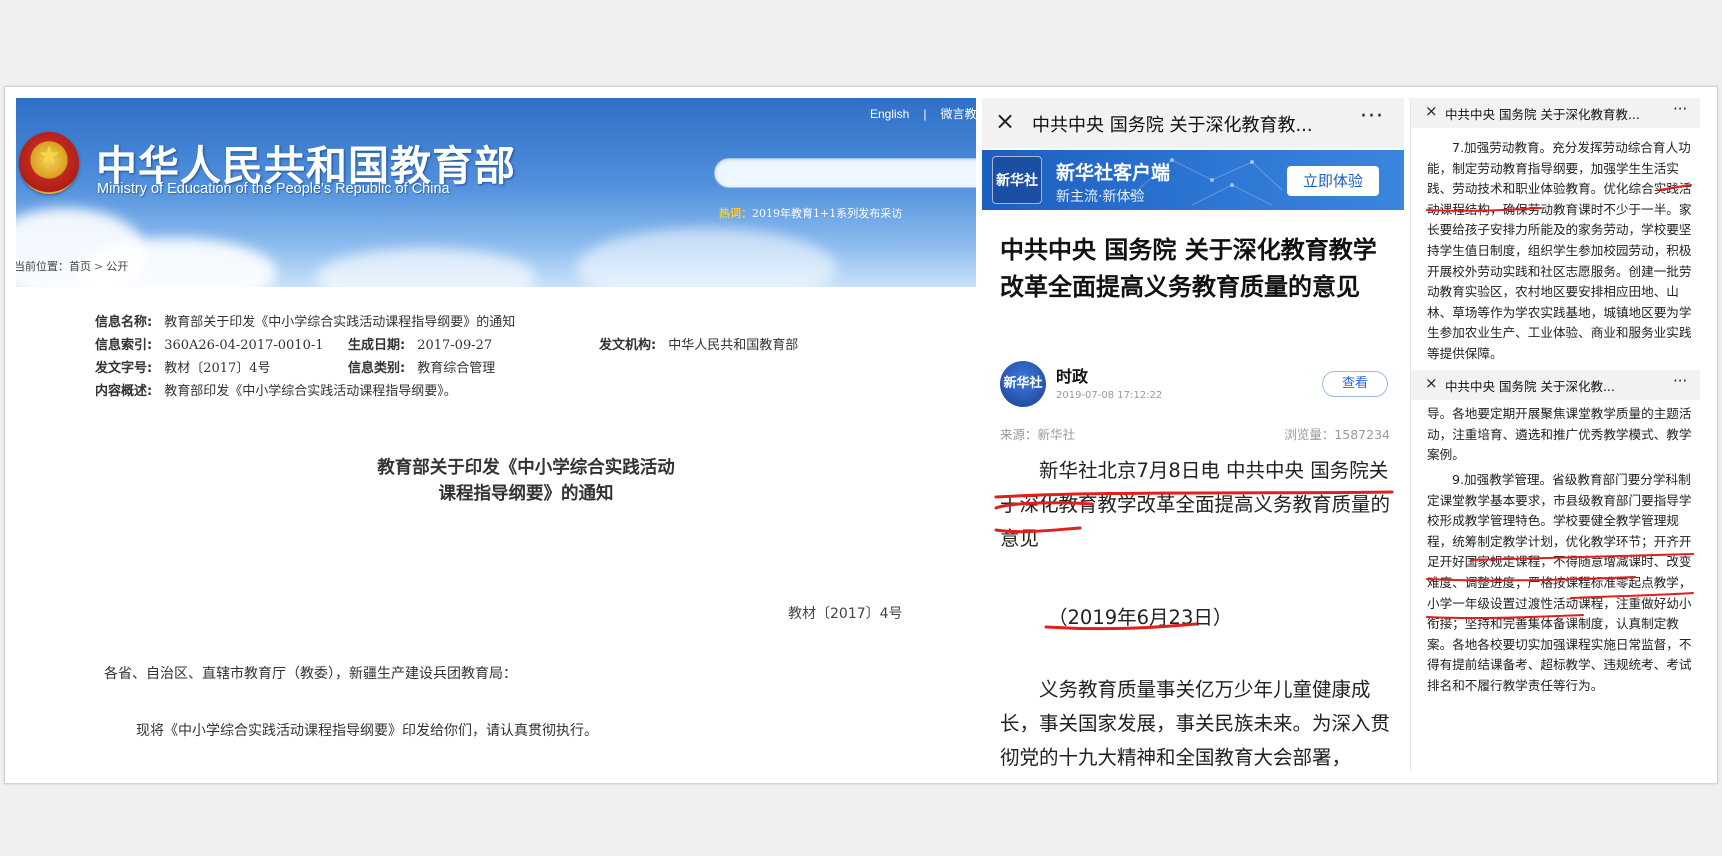 The height and width of the screenshot is (856, 1722). Describe the element at coordinates (1109, 395) in the screenshot. I see `publish-date: 2019-07-08 17:12:22` at that location.